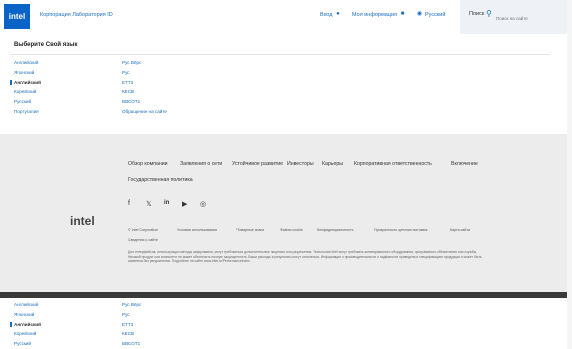  Describe the element at coordinates (291, 230) in the screenshot. I see `legal-link: Файлы cookie` at that location.